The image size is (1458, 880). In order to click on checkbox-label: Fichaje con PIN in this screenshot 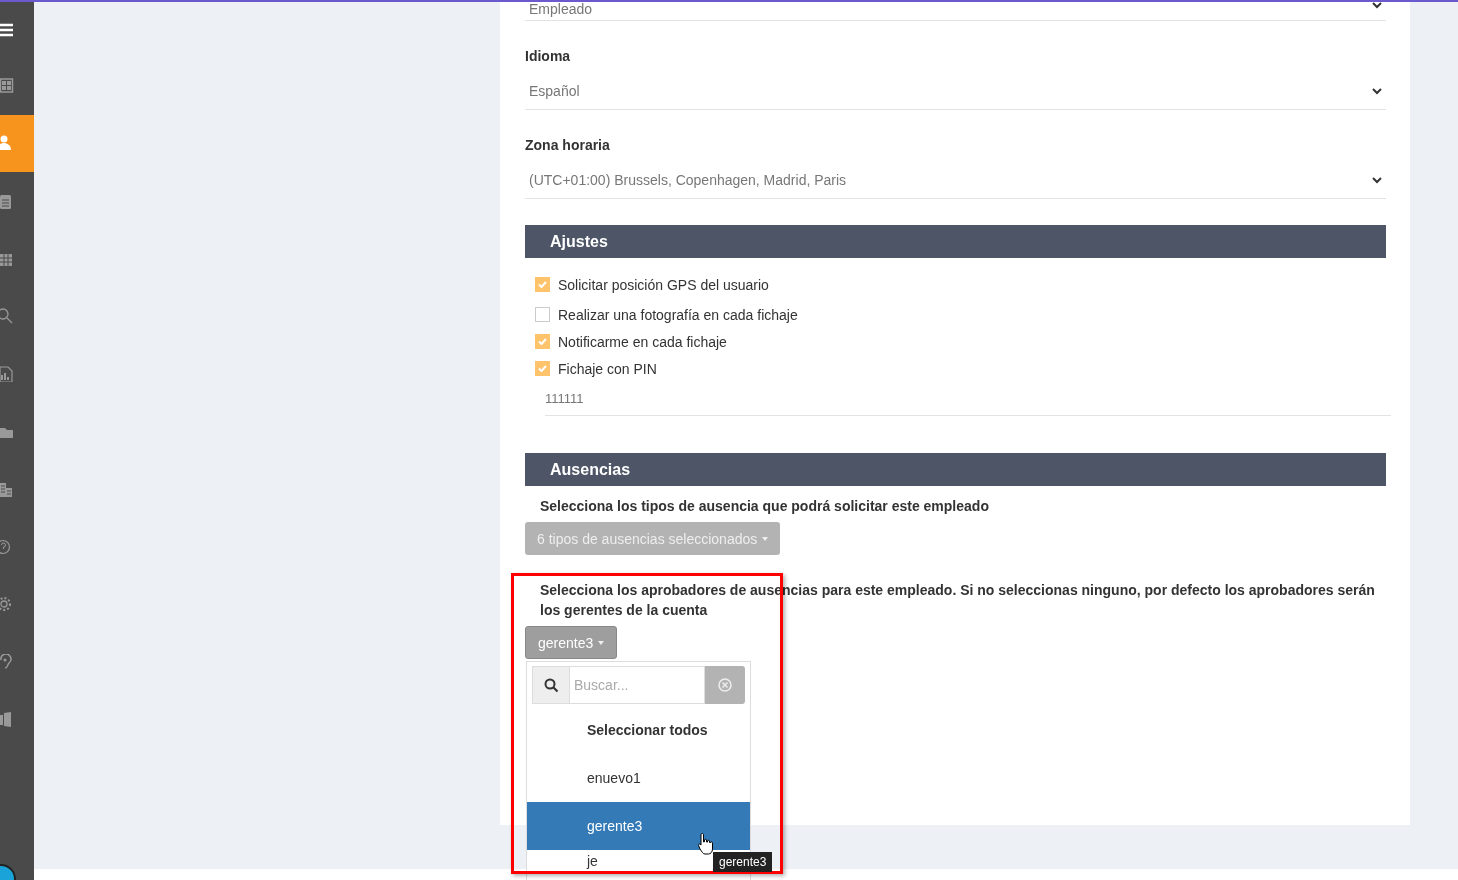, I will do `click(607, 368)`.